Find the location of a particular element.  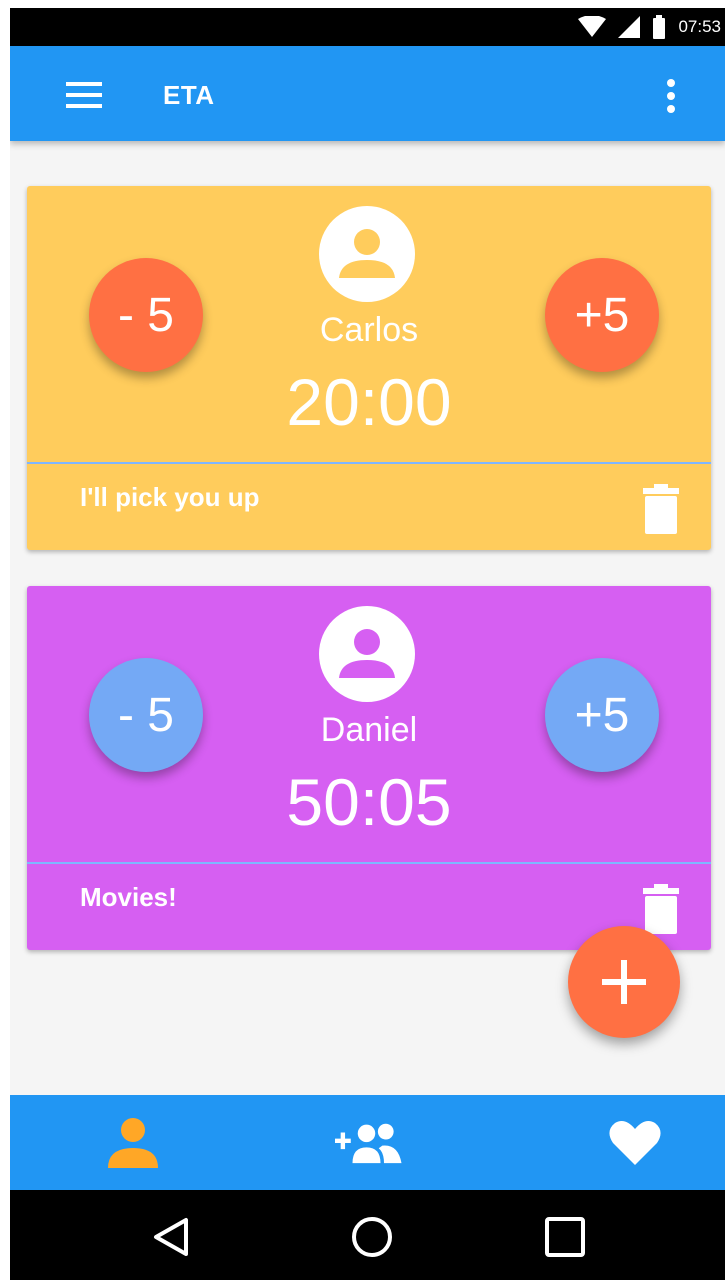

eta-note: I'll pick you up is located at coordinates (170, 497).